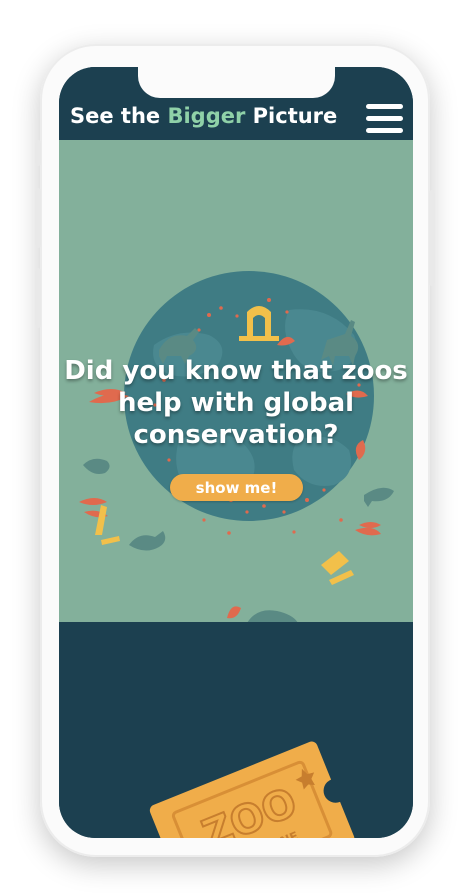 Image resolution: width=465 pixels, height=893 pixels. I want to click on phone-volume-down-button, so click(38, 298).